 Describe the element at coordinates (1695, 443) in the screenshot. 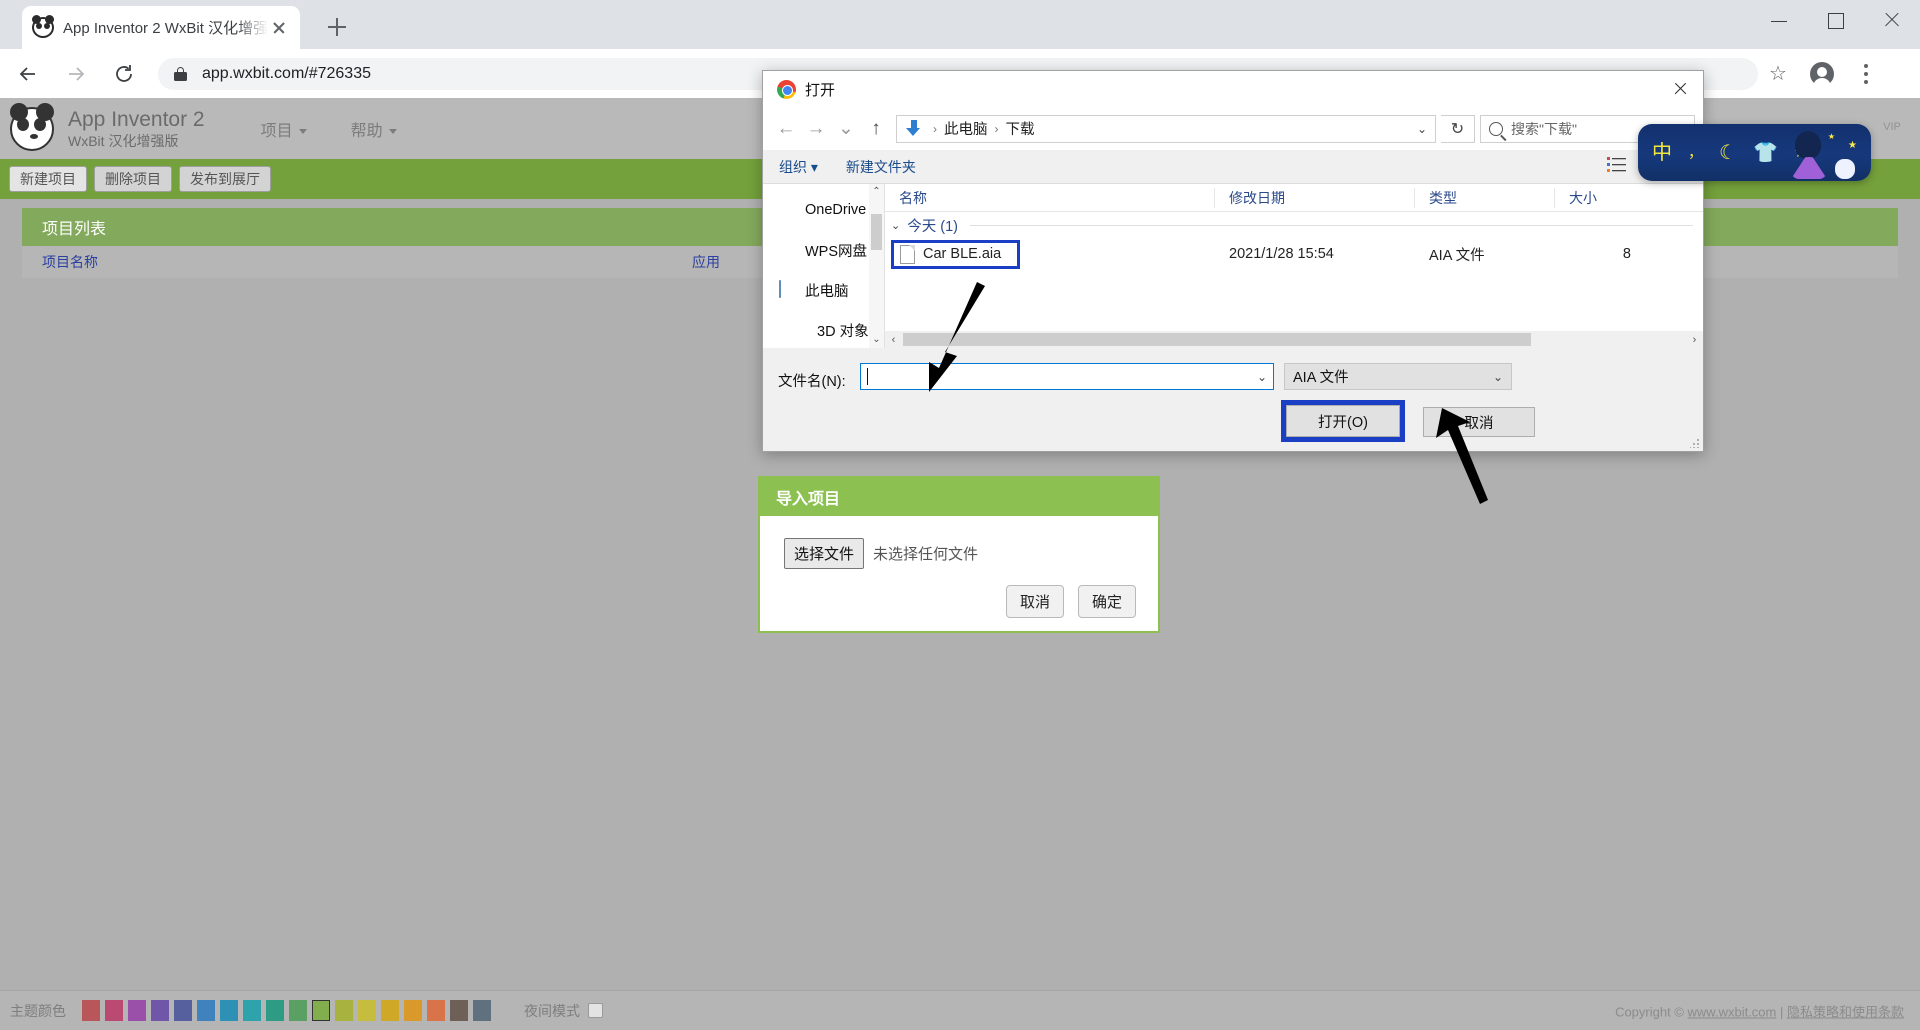

I see `resize-grip` at that location.